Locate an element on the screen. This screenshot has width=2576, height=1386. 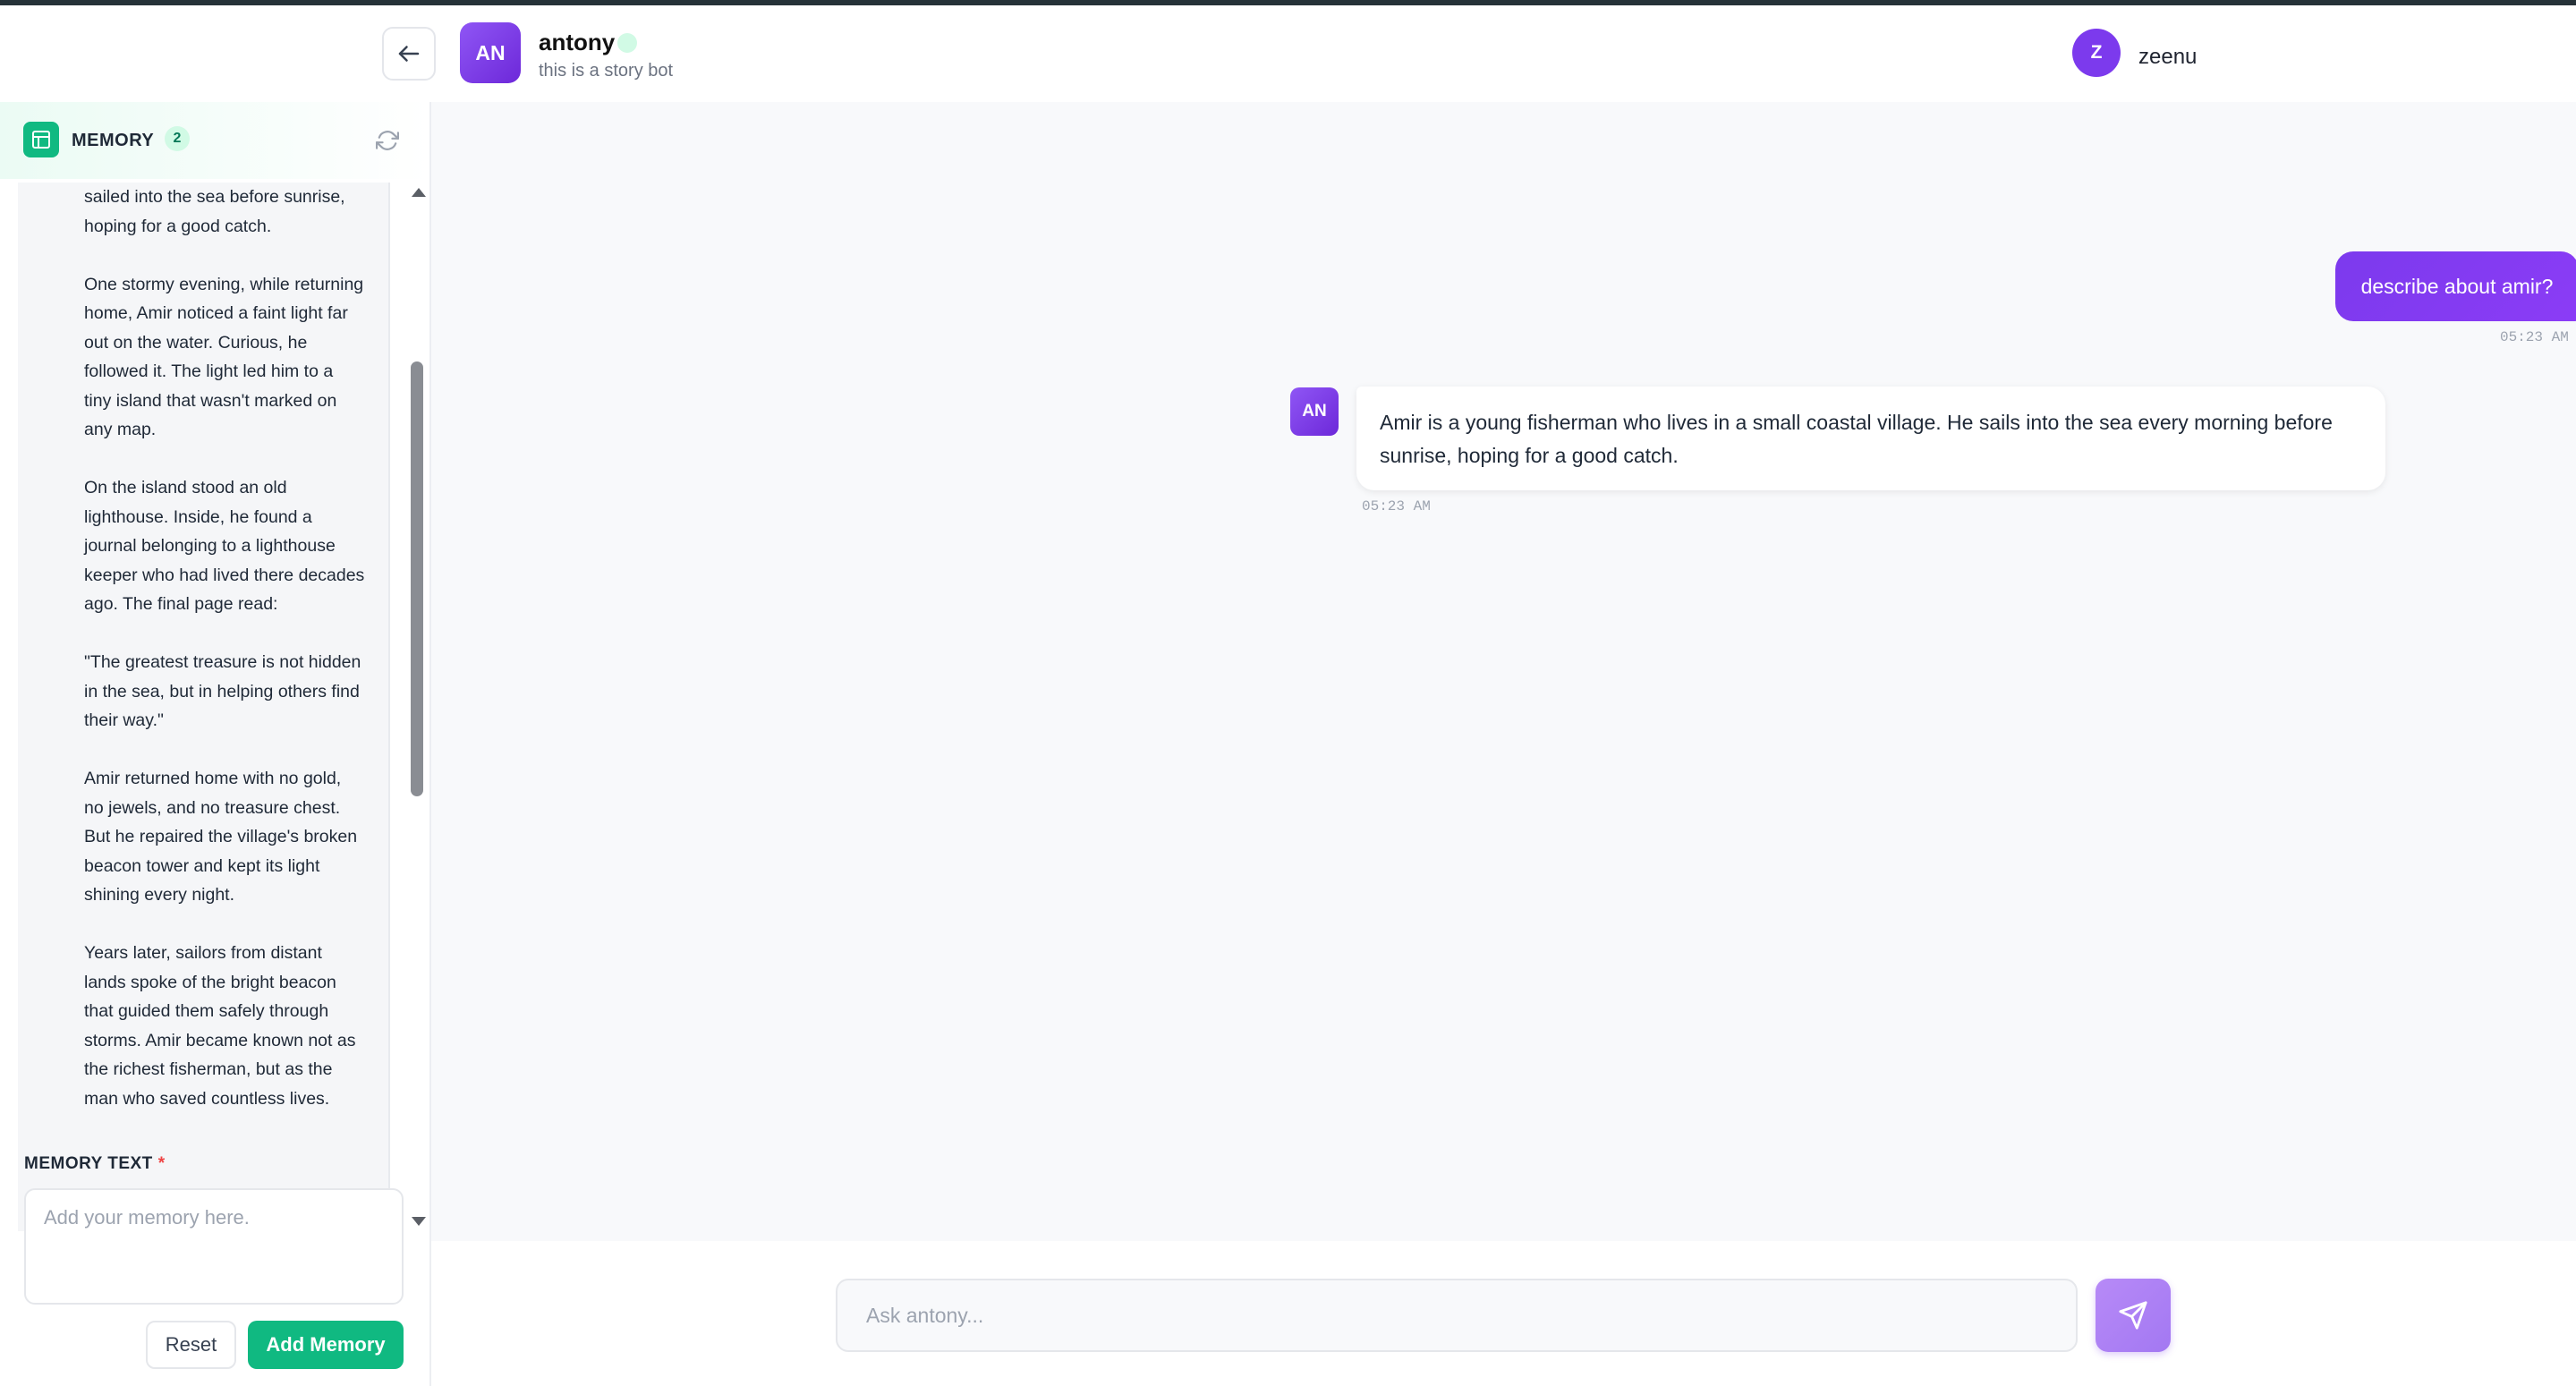
back-button is located at coordinates (409, 54).